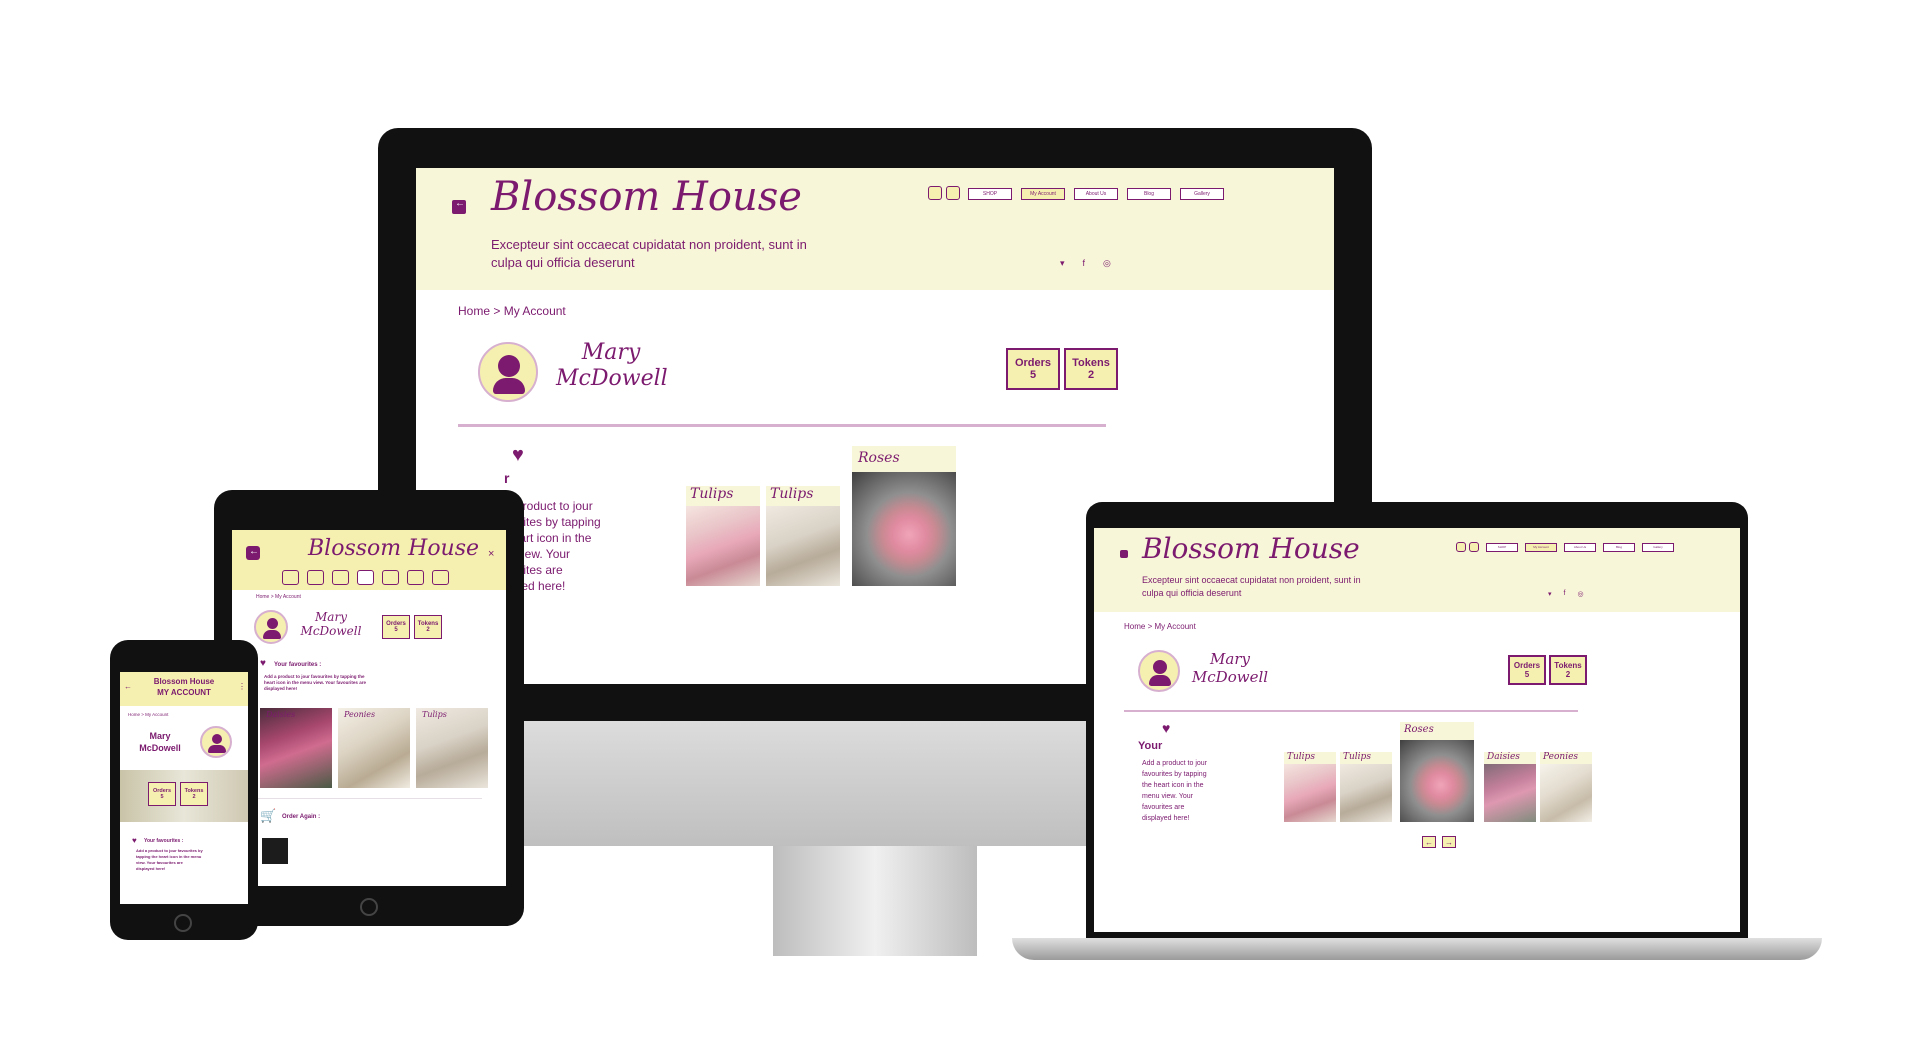  What do you see at coordinates (268, 815) in the screenshot?
I see `cart-icon: 🛒` at bounding box center [268, 815].